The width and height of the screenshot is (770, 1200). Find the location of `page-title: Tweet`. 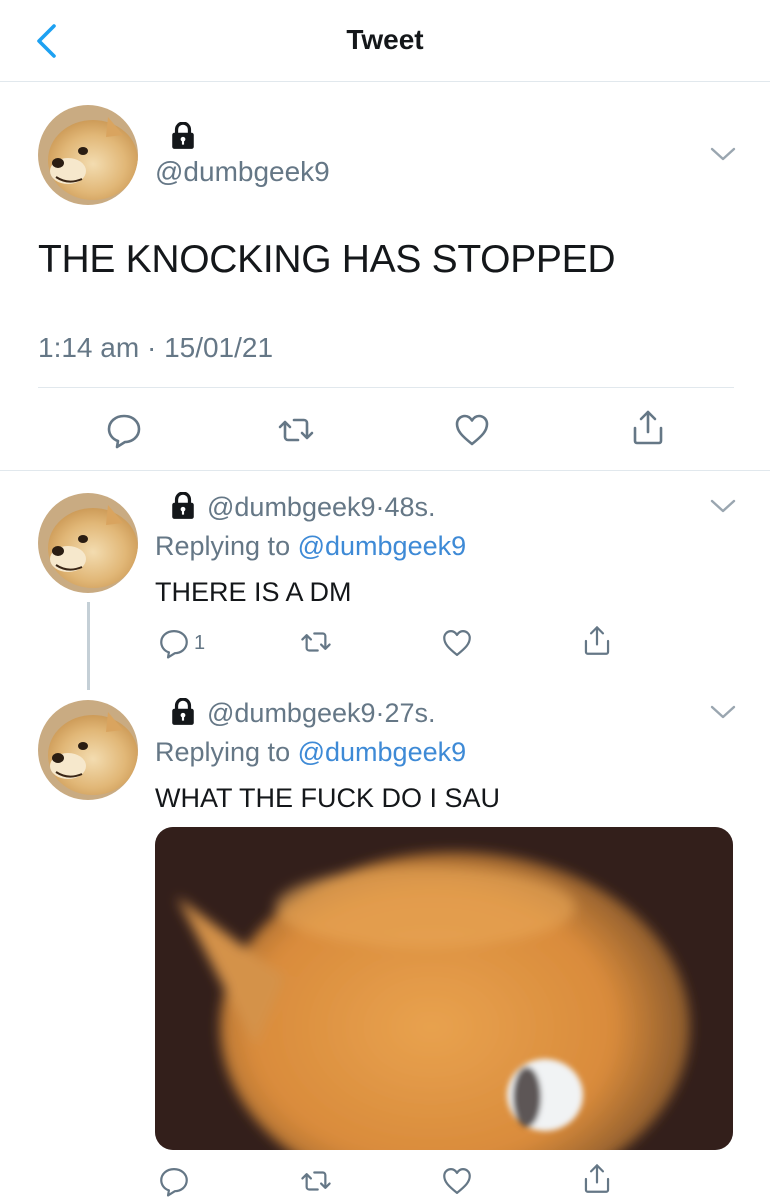

page-title: Tweet is located at coordinates (385, 39).